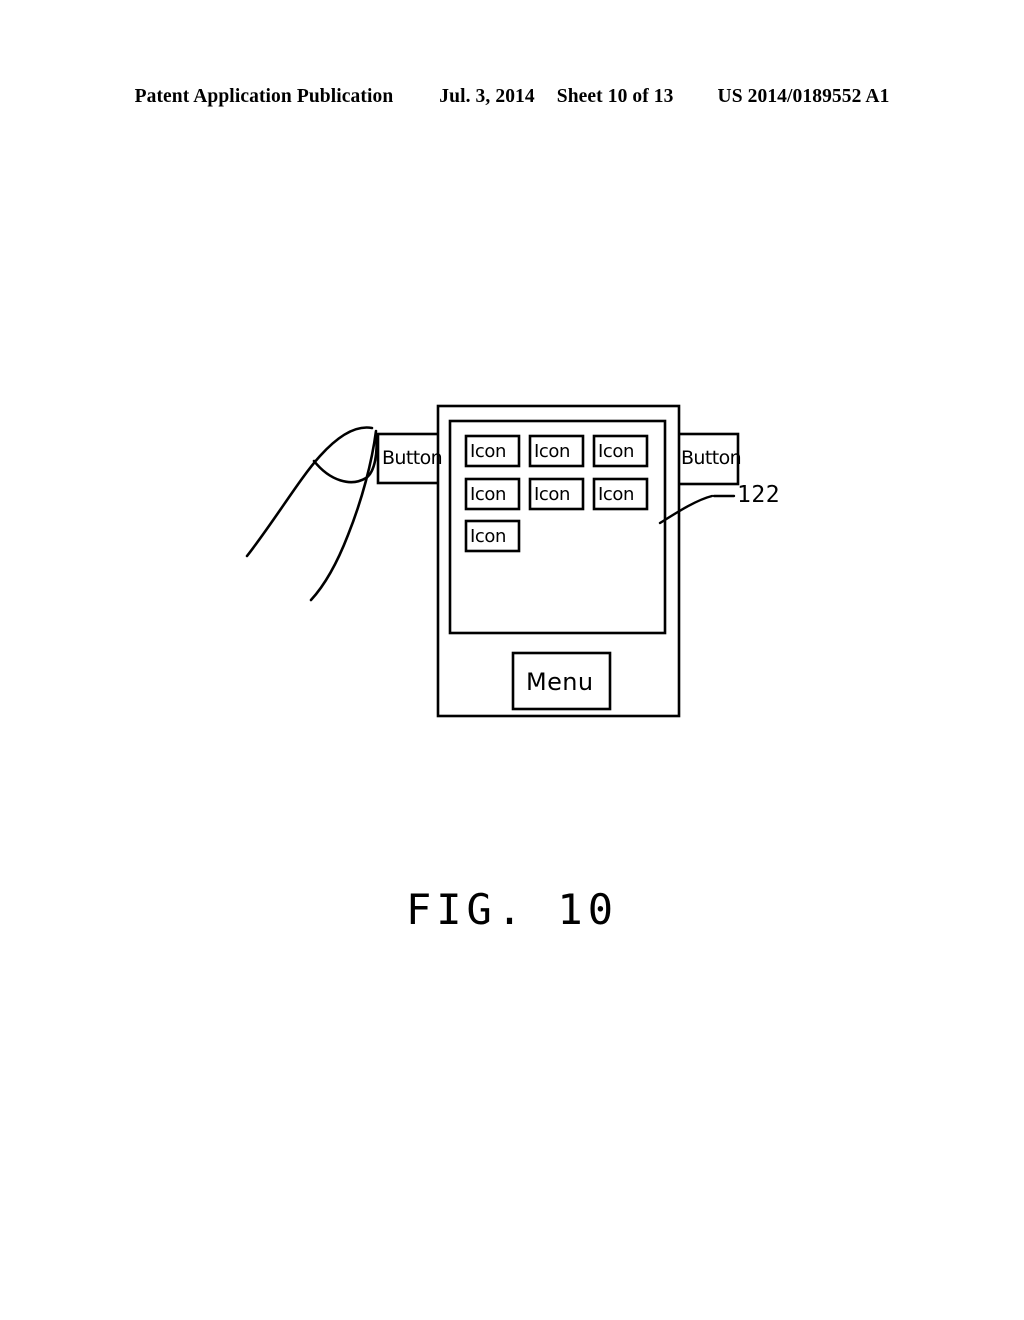 The image size is (1024, 1320). What do you see at coordinates (511, 909) in the screenshot?
I see `figure-caption: FIG. 10` at bounding box center [511, 909].